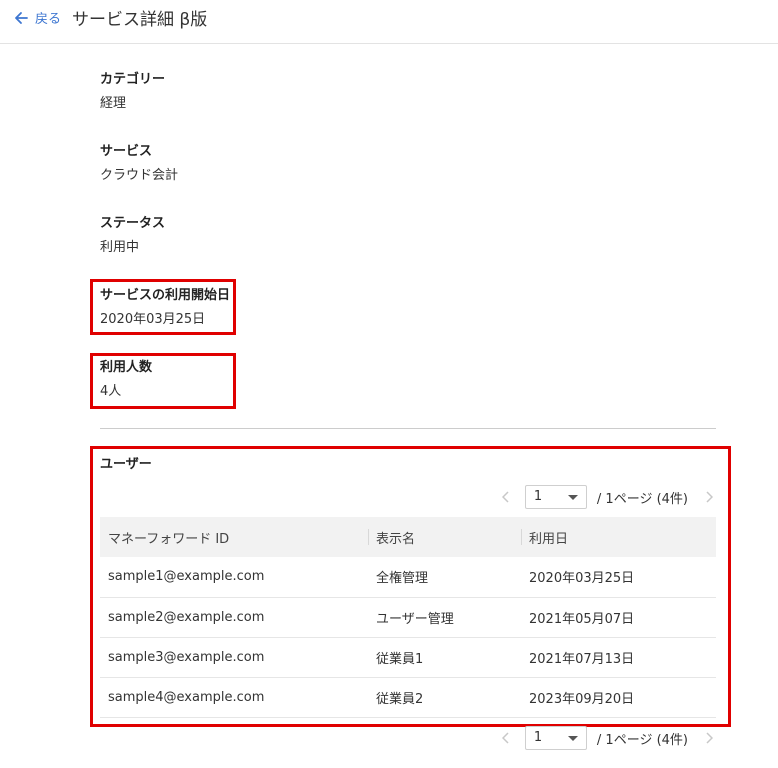 The height and width of the screenshot is (768, 778). Describe the element at coordinates (709, 738) in the screenshot. I see `chevron-right-icon` at that location.